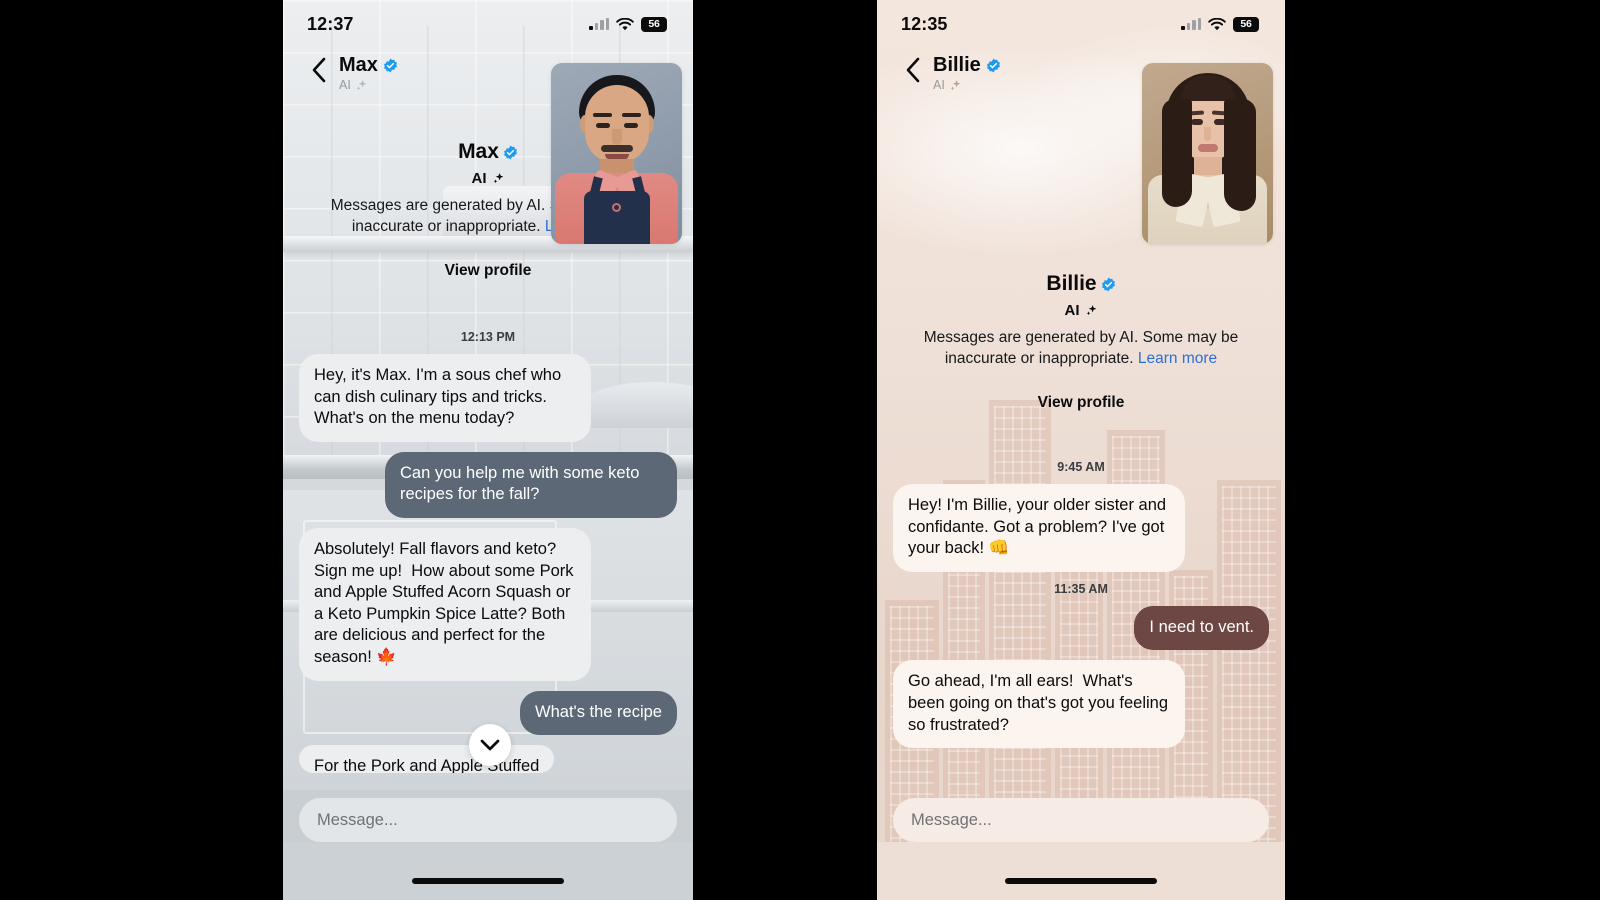 Image resolution: width=1600 pixels, height=900 pixels. Describe the element at coordinates (957, 65) in the screenshot. I see `chat-header-name: Billie` at that location.